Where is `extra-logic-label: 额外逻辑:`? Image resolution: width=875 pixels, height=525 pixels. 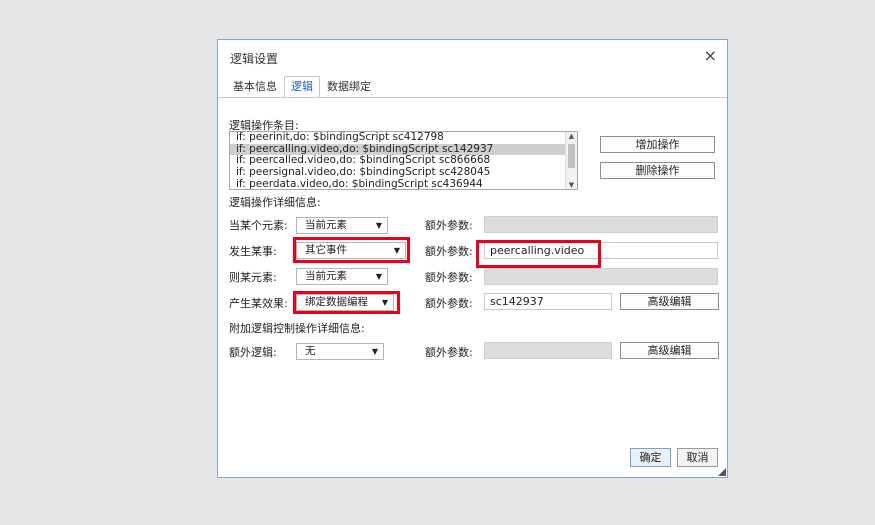
extra-logic-label: 额外逻辑: is located at coordinates (253, 352).